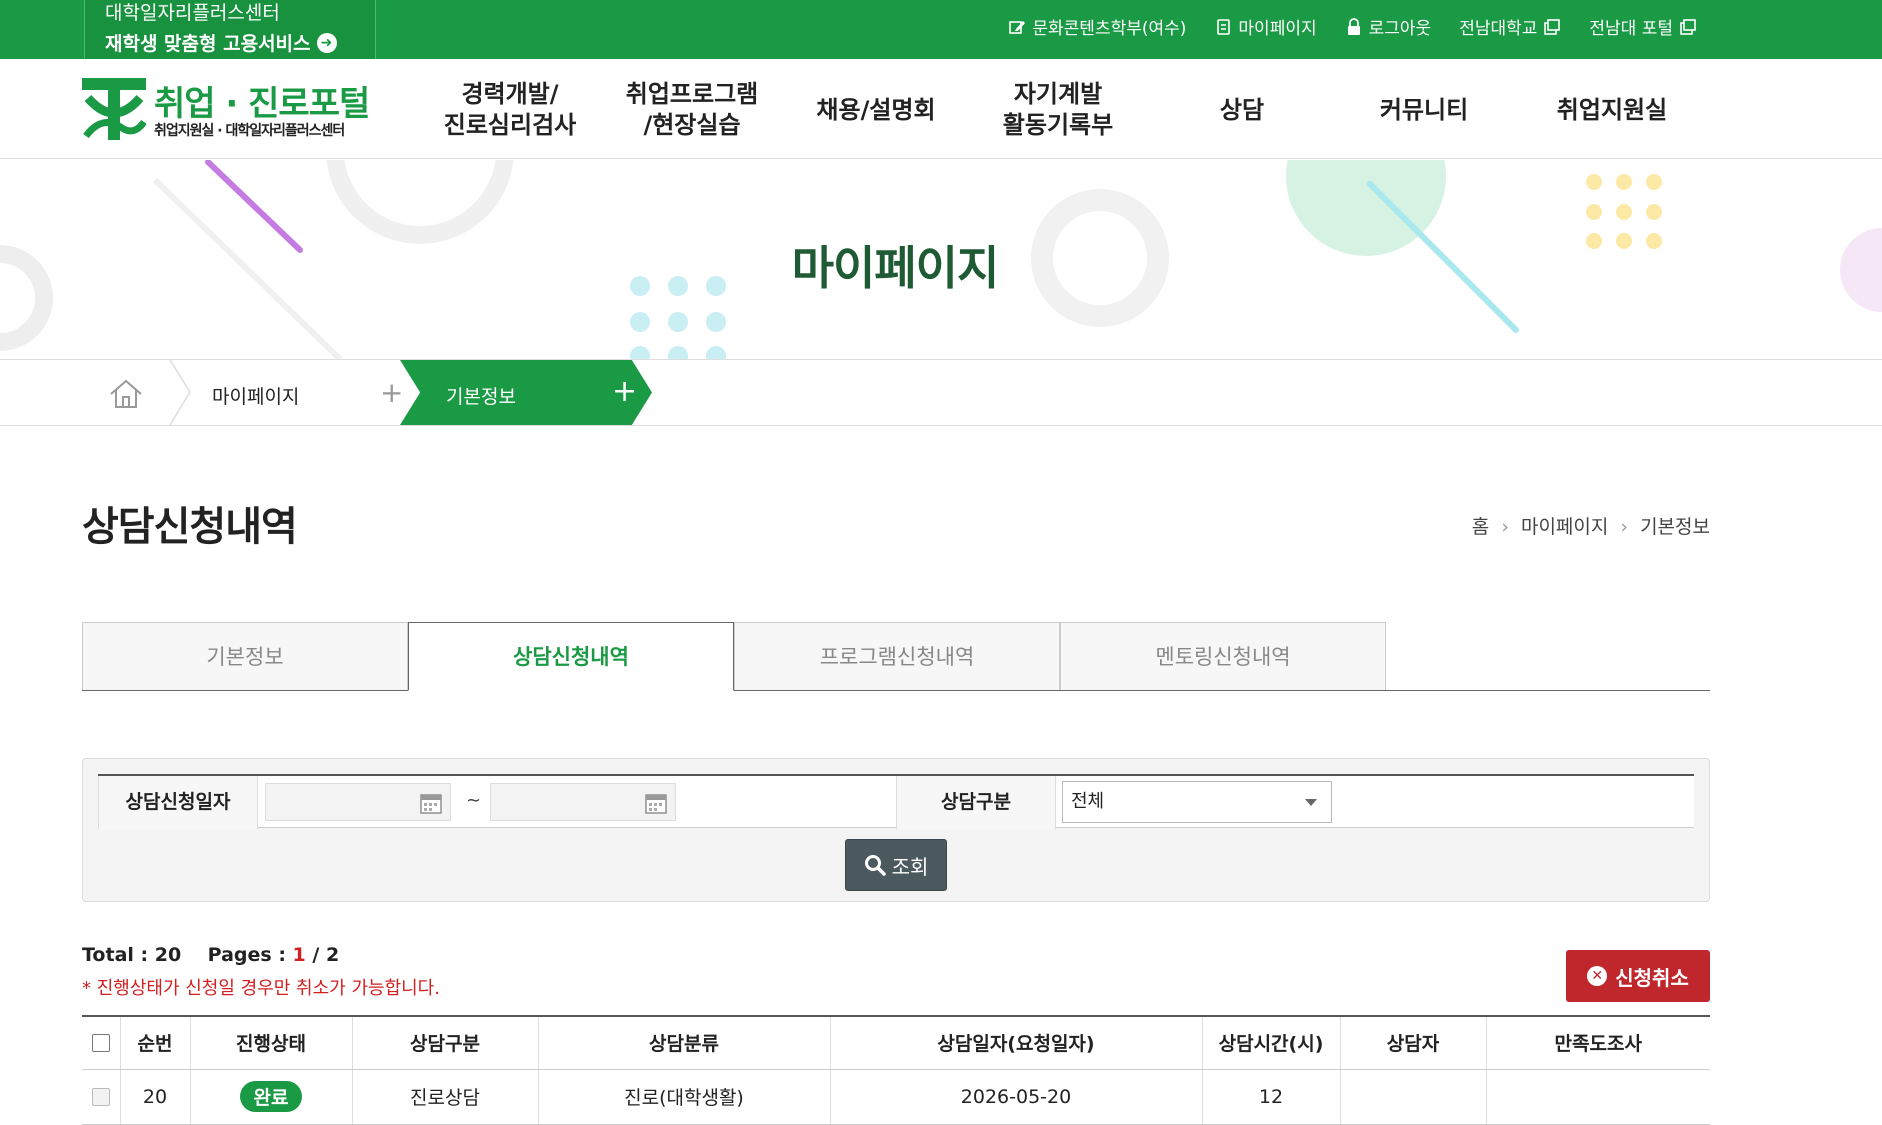 The width and height of the screenshot is (1882, 1125). I want to click on counseling-type-select: 전체, so click(1197, 802).